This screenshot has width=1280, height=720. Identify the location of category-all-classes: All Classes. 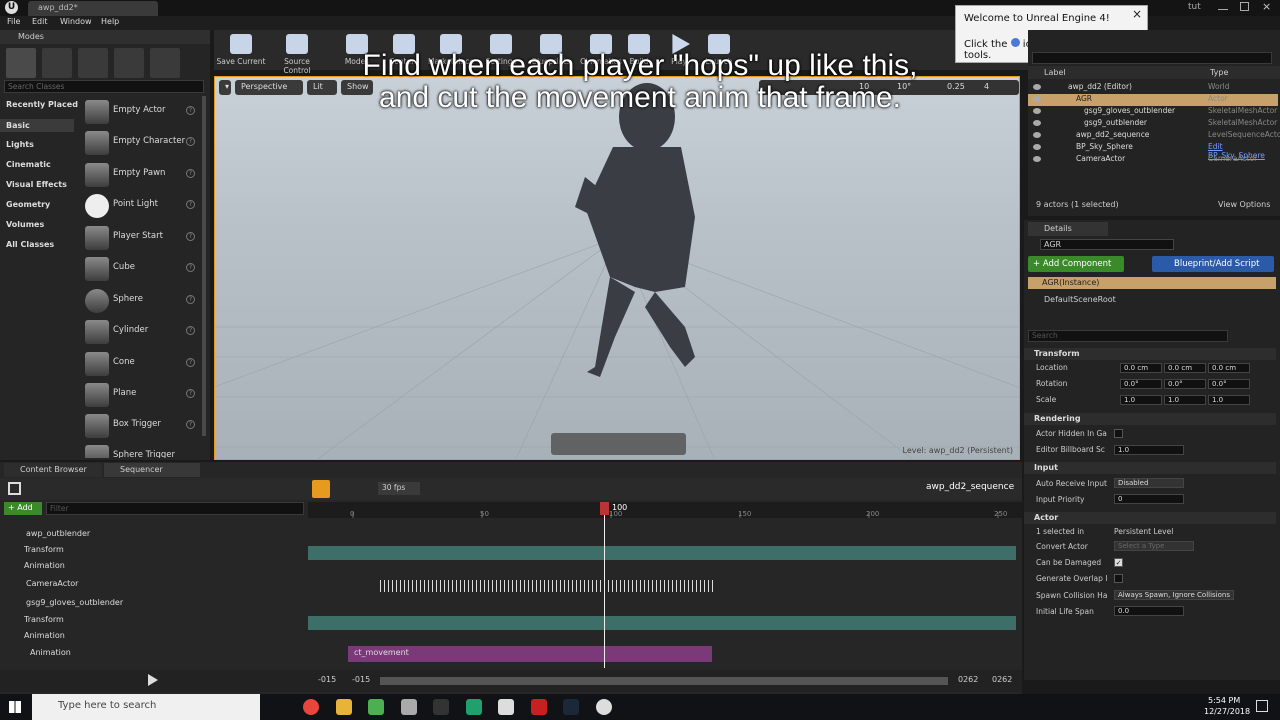
(30, 244).